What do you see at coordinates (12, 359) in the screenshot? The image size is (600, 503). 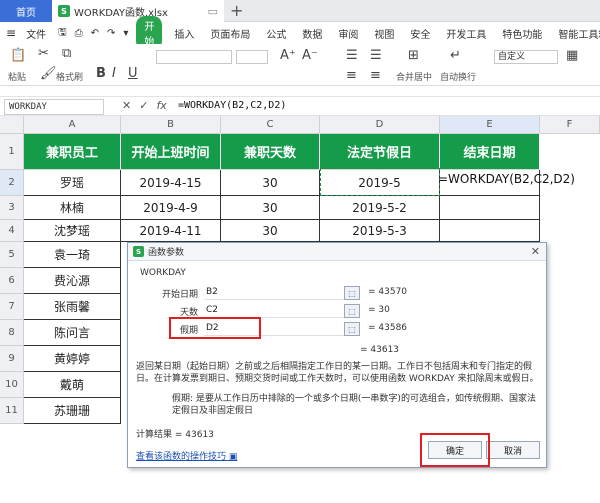 I see `row-header-9: 9` at bounding box center [12, 359].